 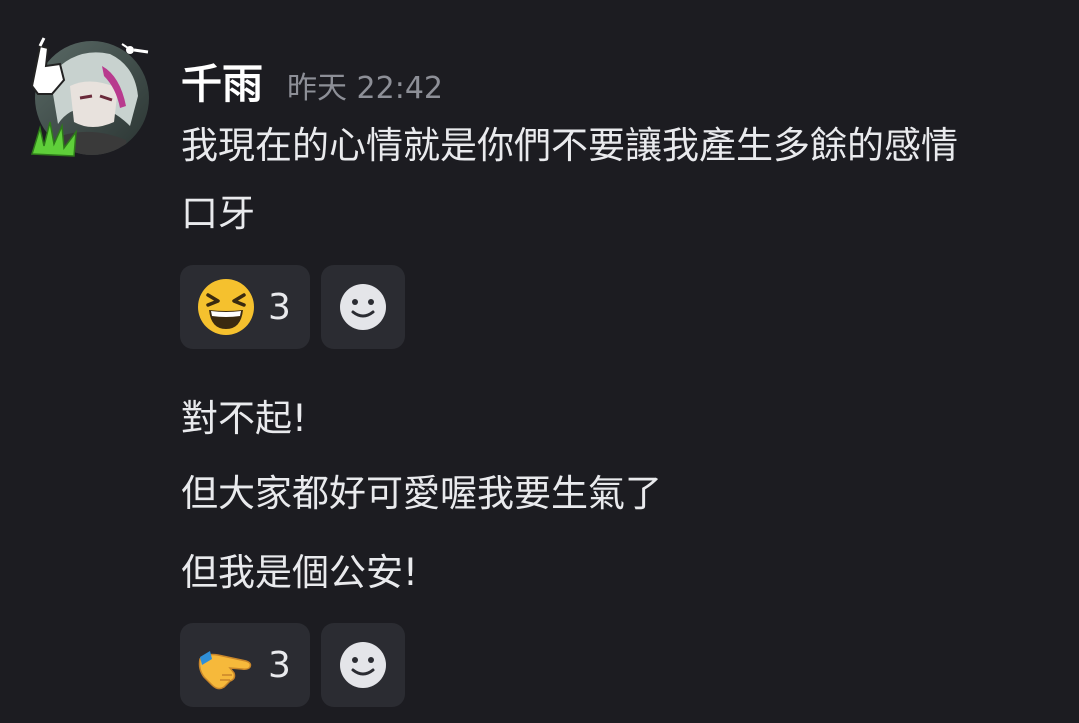 What do you see at coordinates (226, 307) in the screenshot?
I see `laughing-squinting-face-icon` at bounding box center [226, 307].